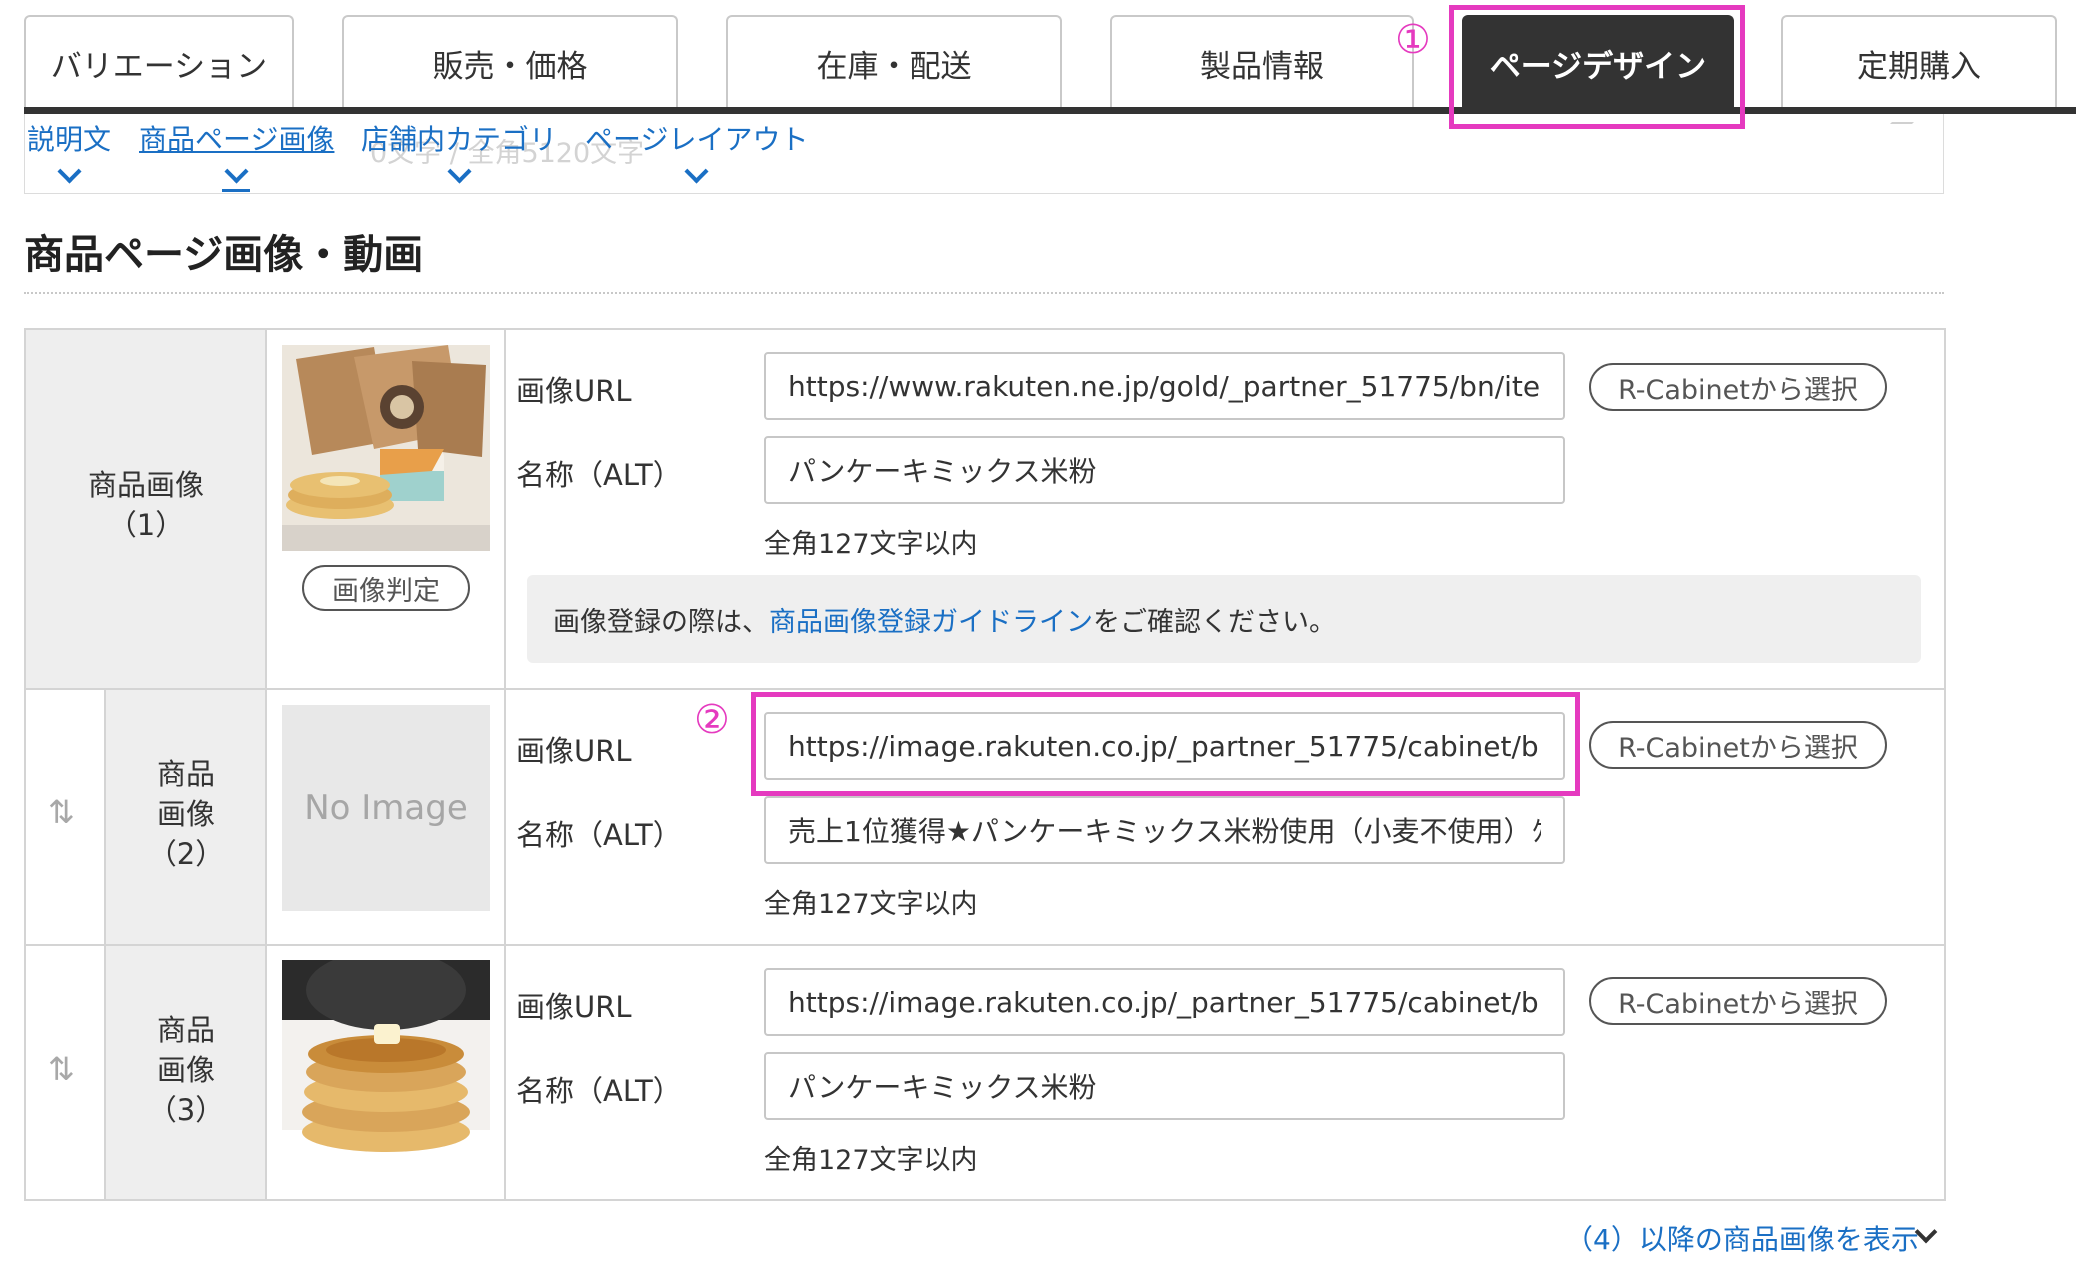  What do you see at coordinates (1262, 62) in the screenshot?
I see `tab-product-info: 製品情報` at bounding box center [1262, 62].